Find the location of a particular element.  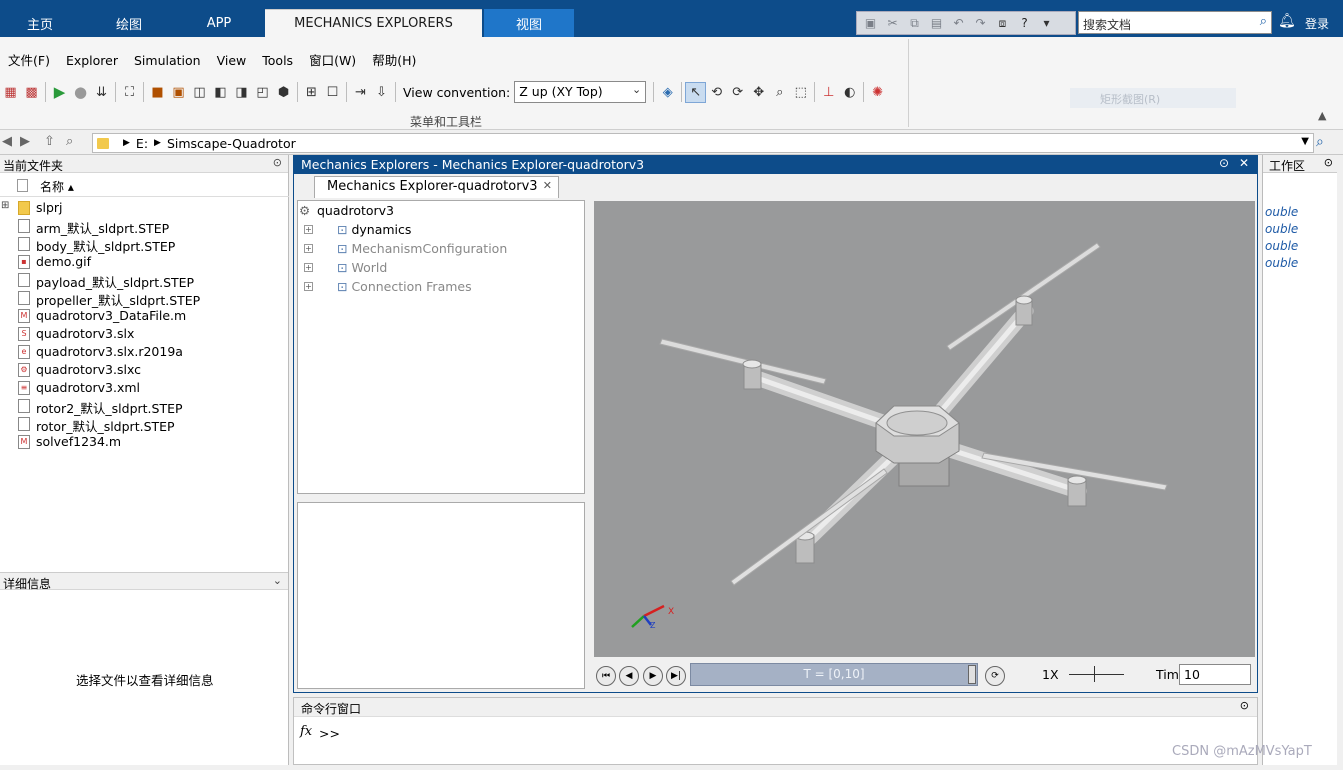

search-folder-icon: ⌕ is located at coordinates (1320, 142).